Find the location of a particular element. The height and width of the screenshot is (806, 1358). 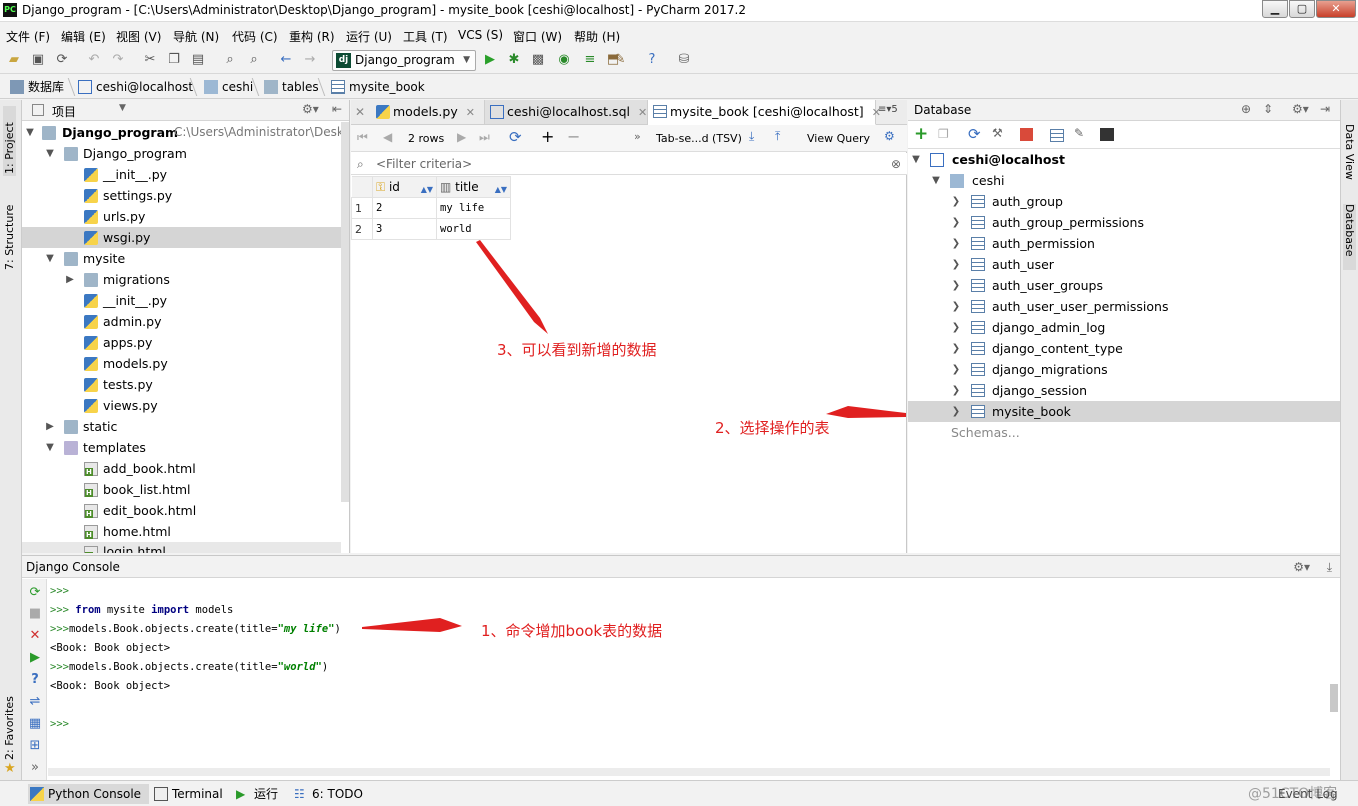

db-table-item: ❯ django_admin_log is located at coordinates (1124, 327).